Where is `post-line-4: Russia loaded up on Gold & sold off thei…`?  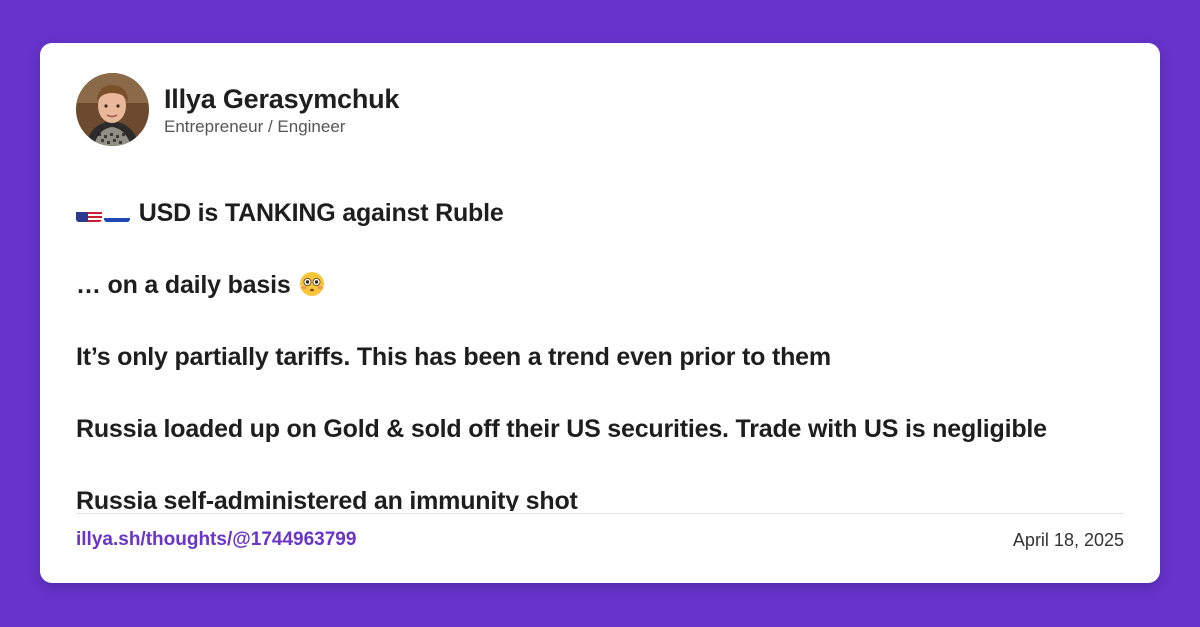 post-line-4: Russia loaded up on Gold & sold off thei… is located at coordinates (561, 429).